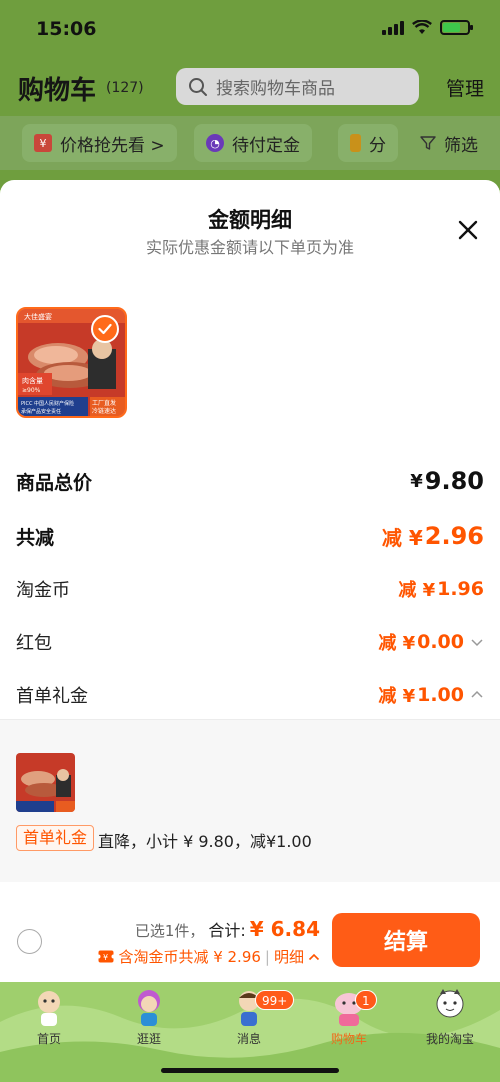  What do you see at coordinates (248, 1039) in the screenshot?
I see `tab-label: 消息` at bounding box center [248, 1039].